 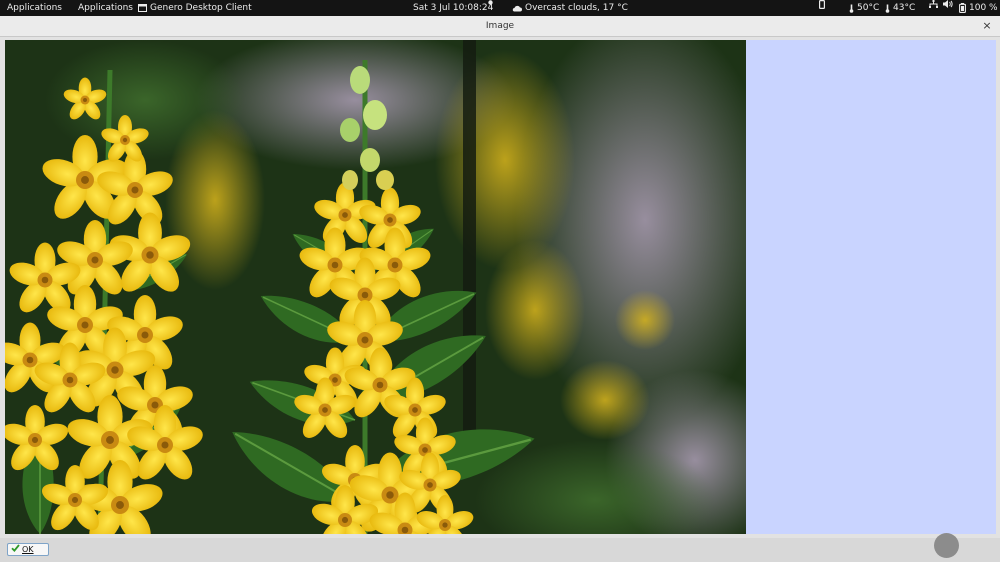 I want to click on close-icon: ×, so click(x=987, y=25).